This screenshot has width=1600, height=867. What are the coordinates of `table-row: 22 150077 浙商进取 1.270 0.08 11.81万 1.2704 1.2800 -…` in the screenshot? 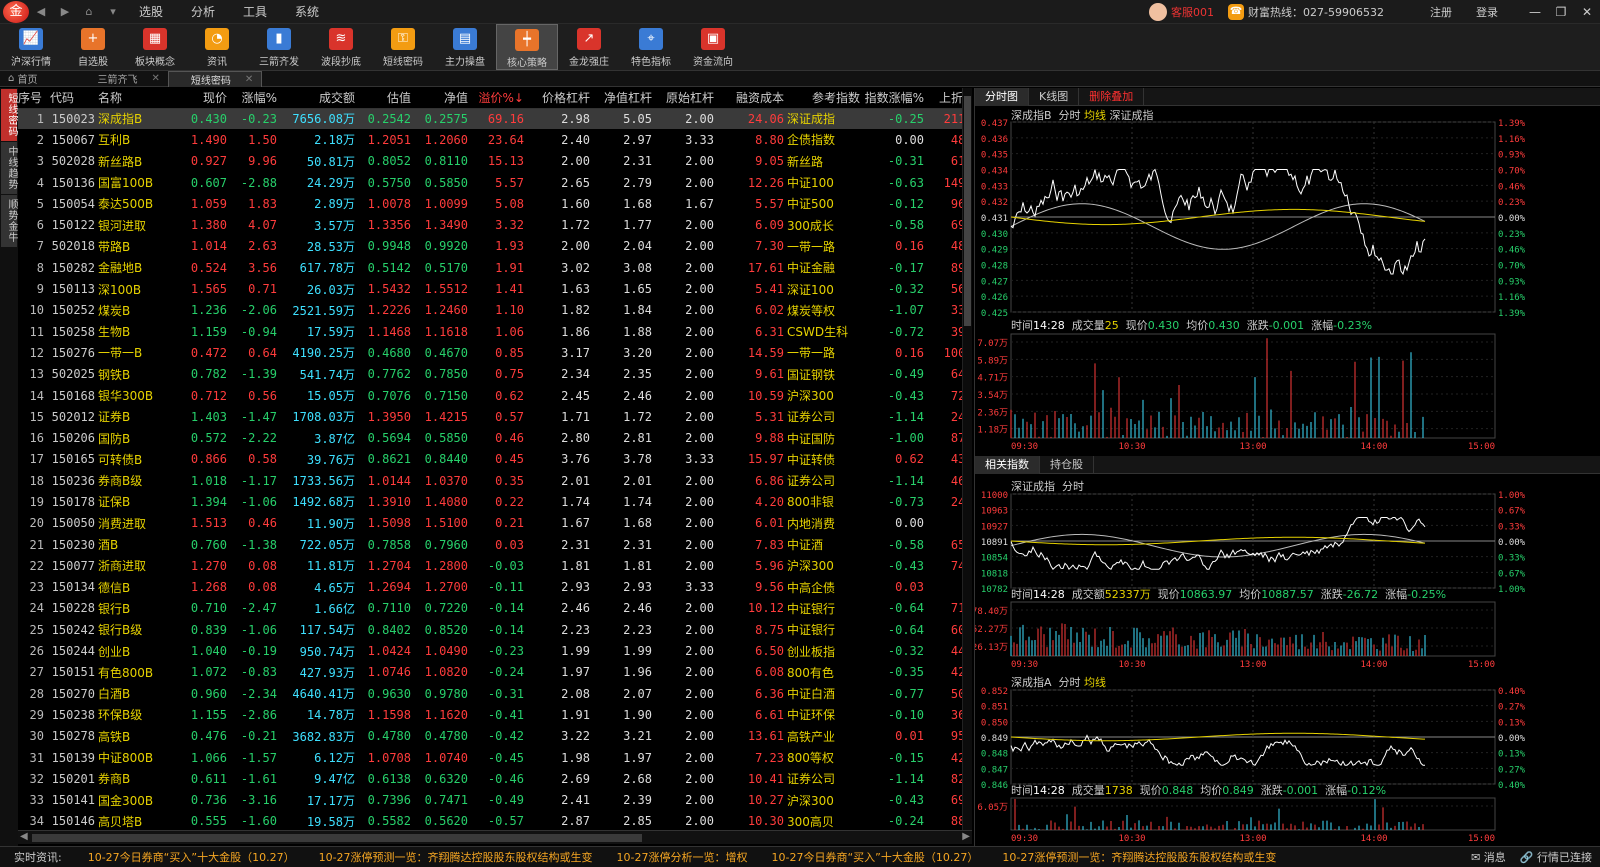 It's located at (490, 565).